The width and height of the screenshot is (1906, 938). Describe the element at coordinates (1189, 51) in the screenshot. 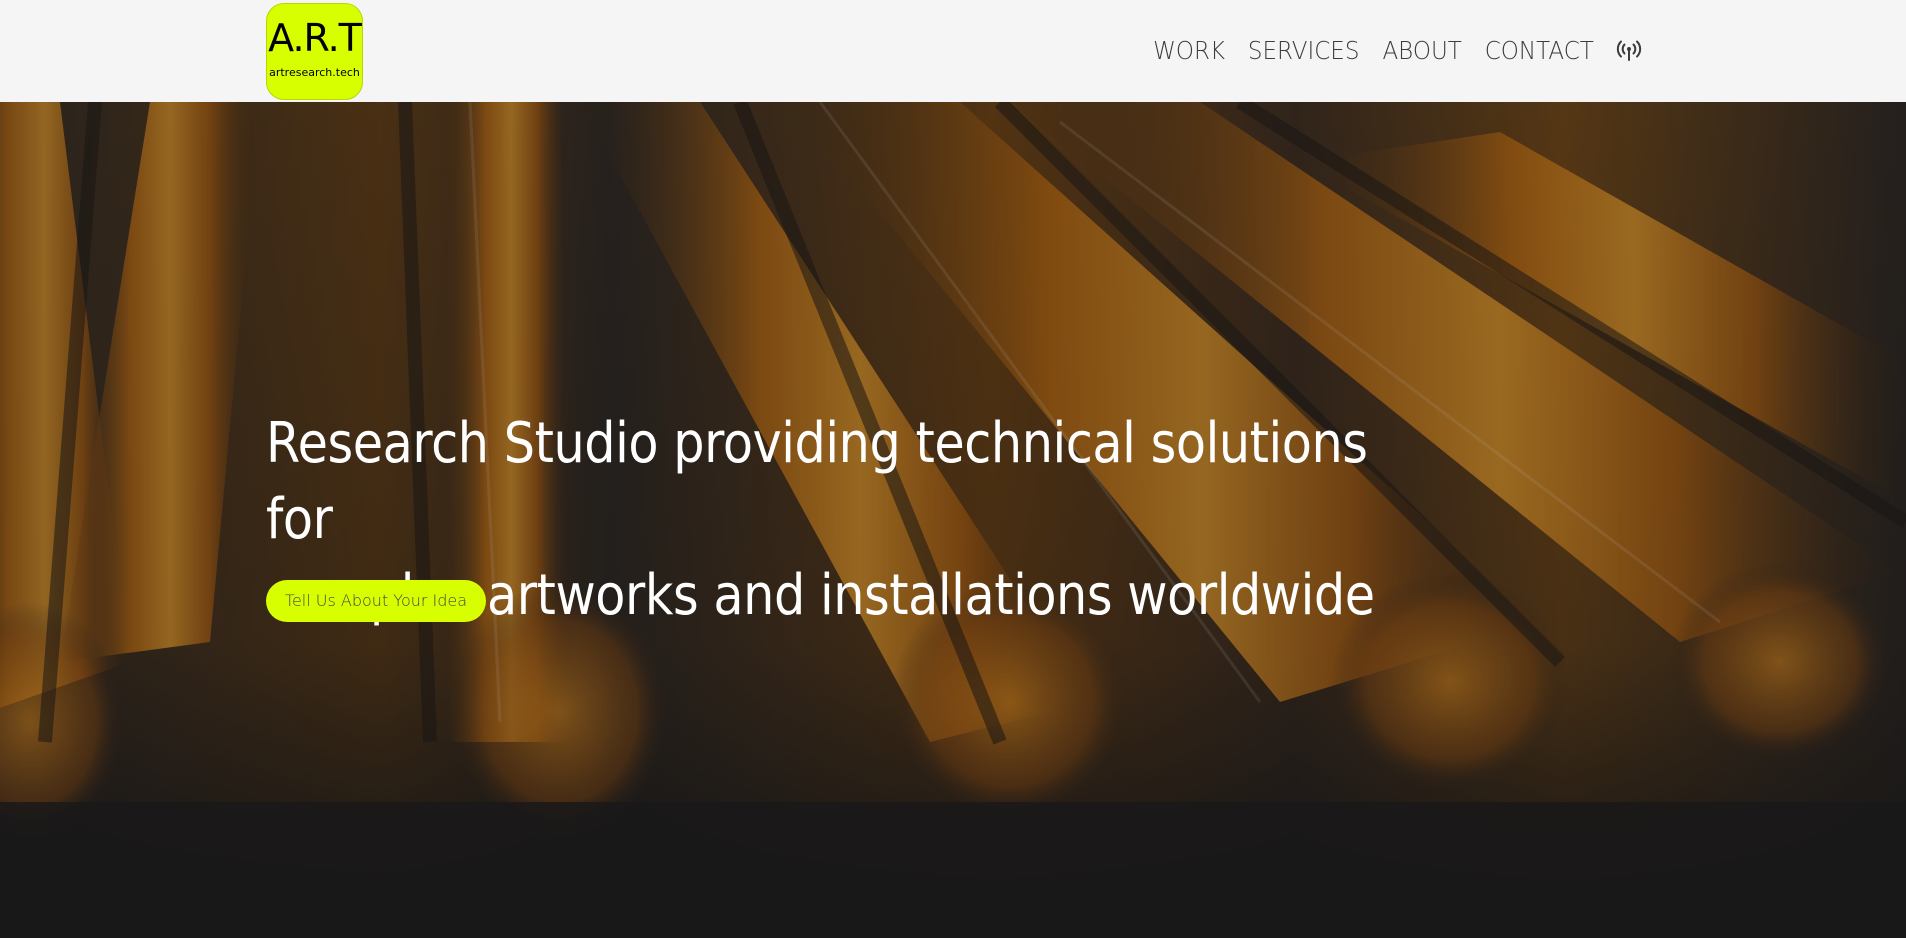

I see `nav-link-work: WORK` at that location.